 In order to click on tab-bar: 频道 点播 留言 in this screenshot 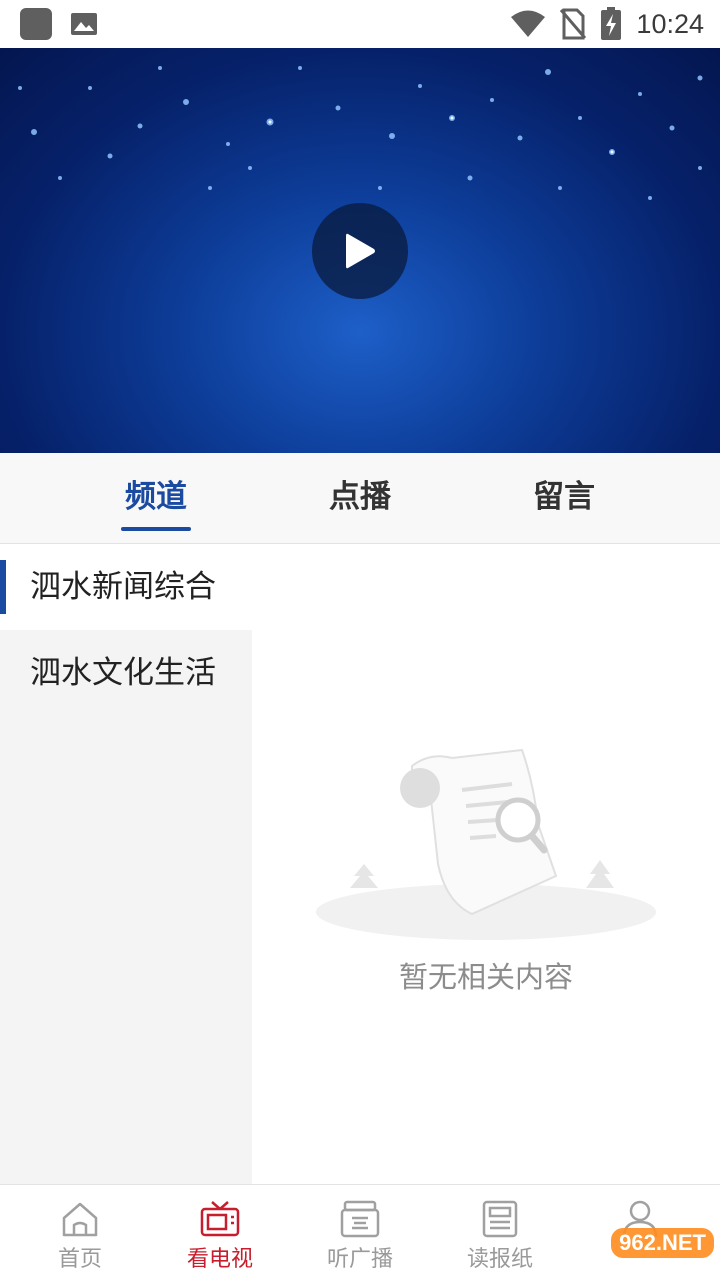, I will do `click(360, 498)`.